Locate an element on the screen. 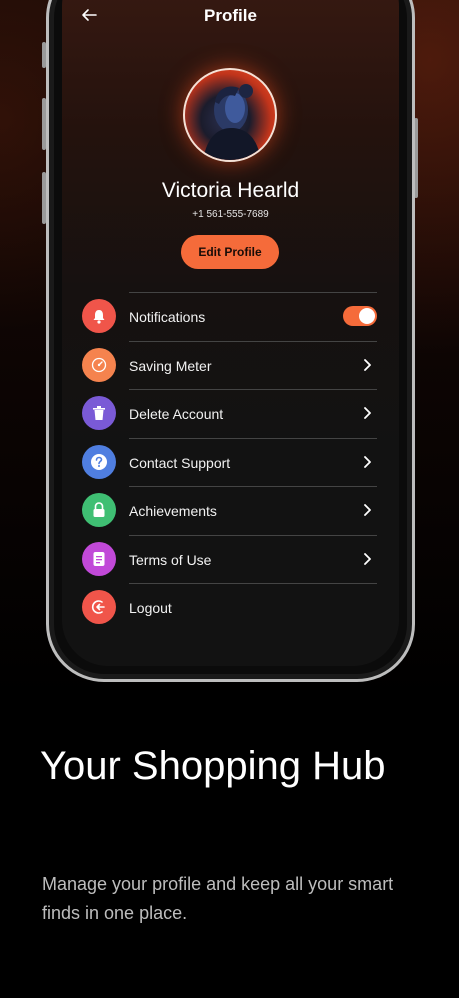  lock-icon is located at coordinates (99, 509).